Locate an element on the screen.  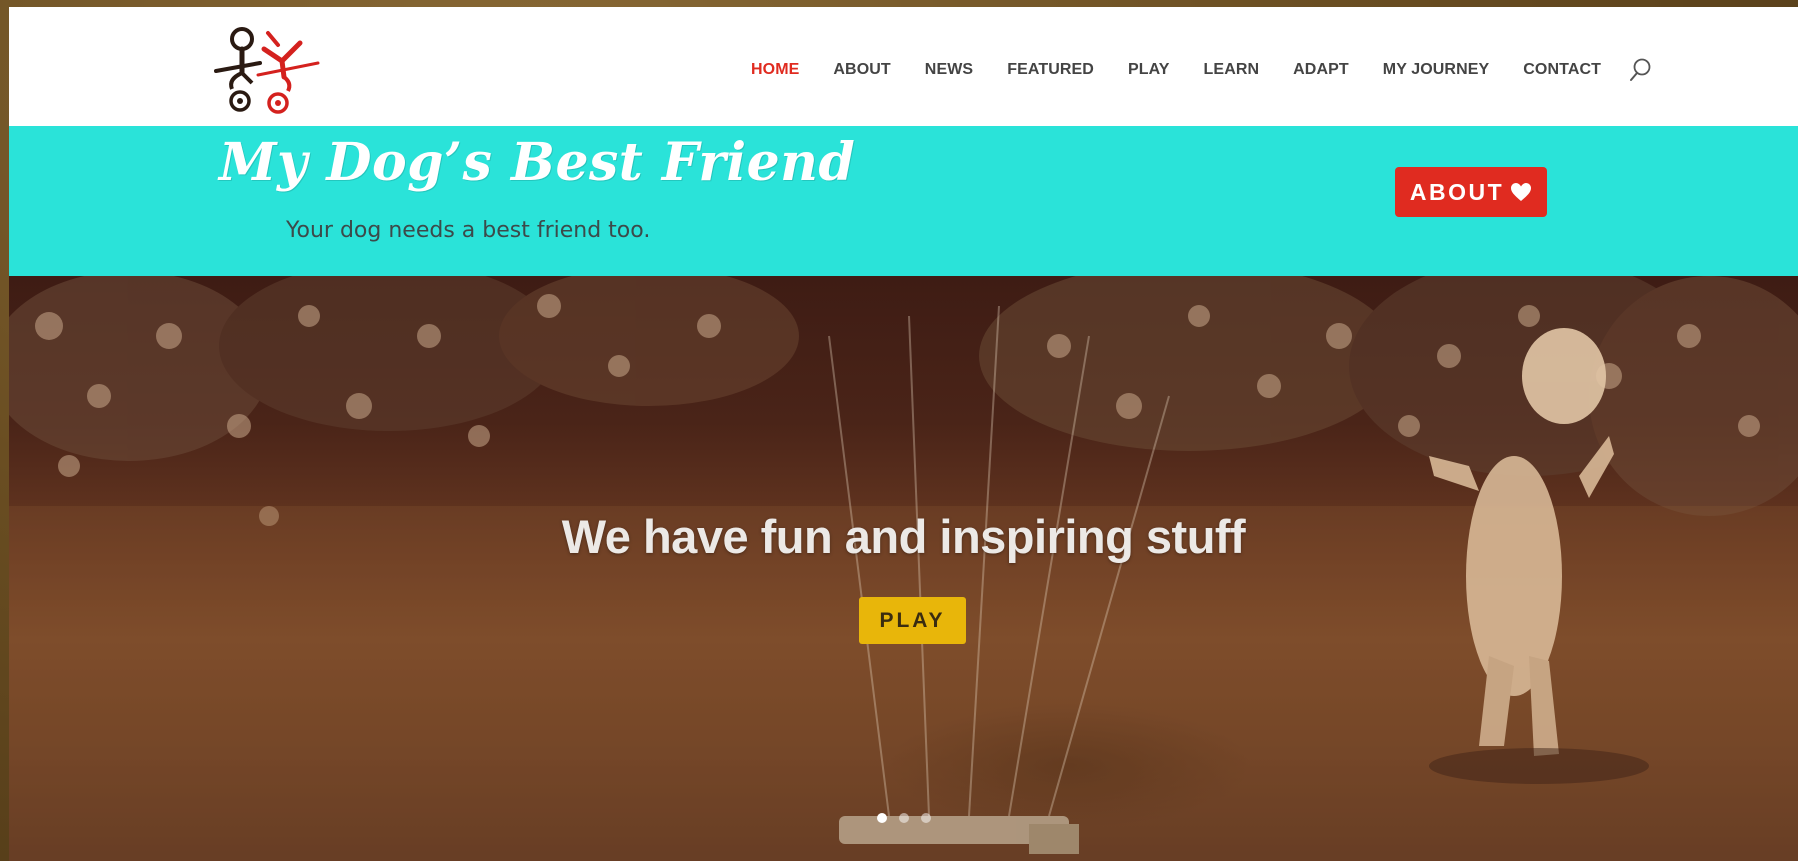
about-button-label: ABOUT is located at coordinates (1457, 191).